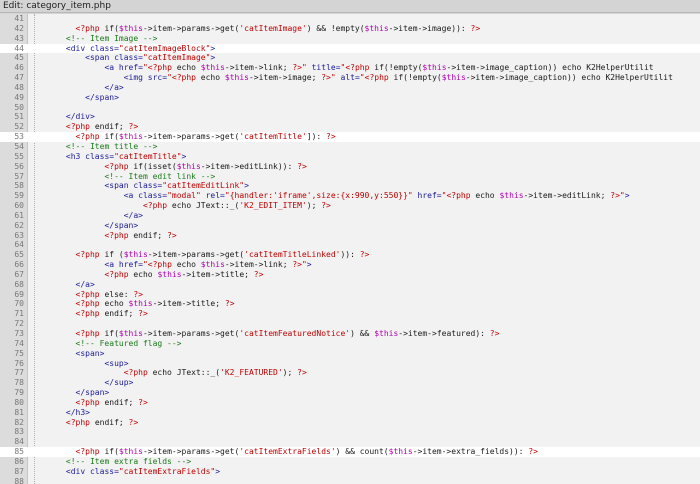 This screenshot has width=700, height=484. What do you see at coordinates (350, 117) in the screenshot?
I see `code-line: 51 </div>` at bounding box center [350, 117].